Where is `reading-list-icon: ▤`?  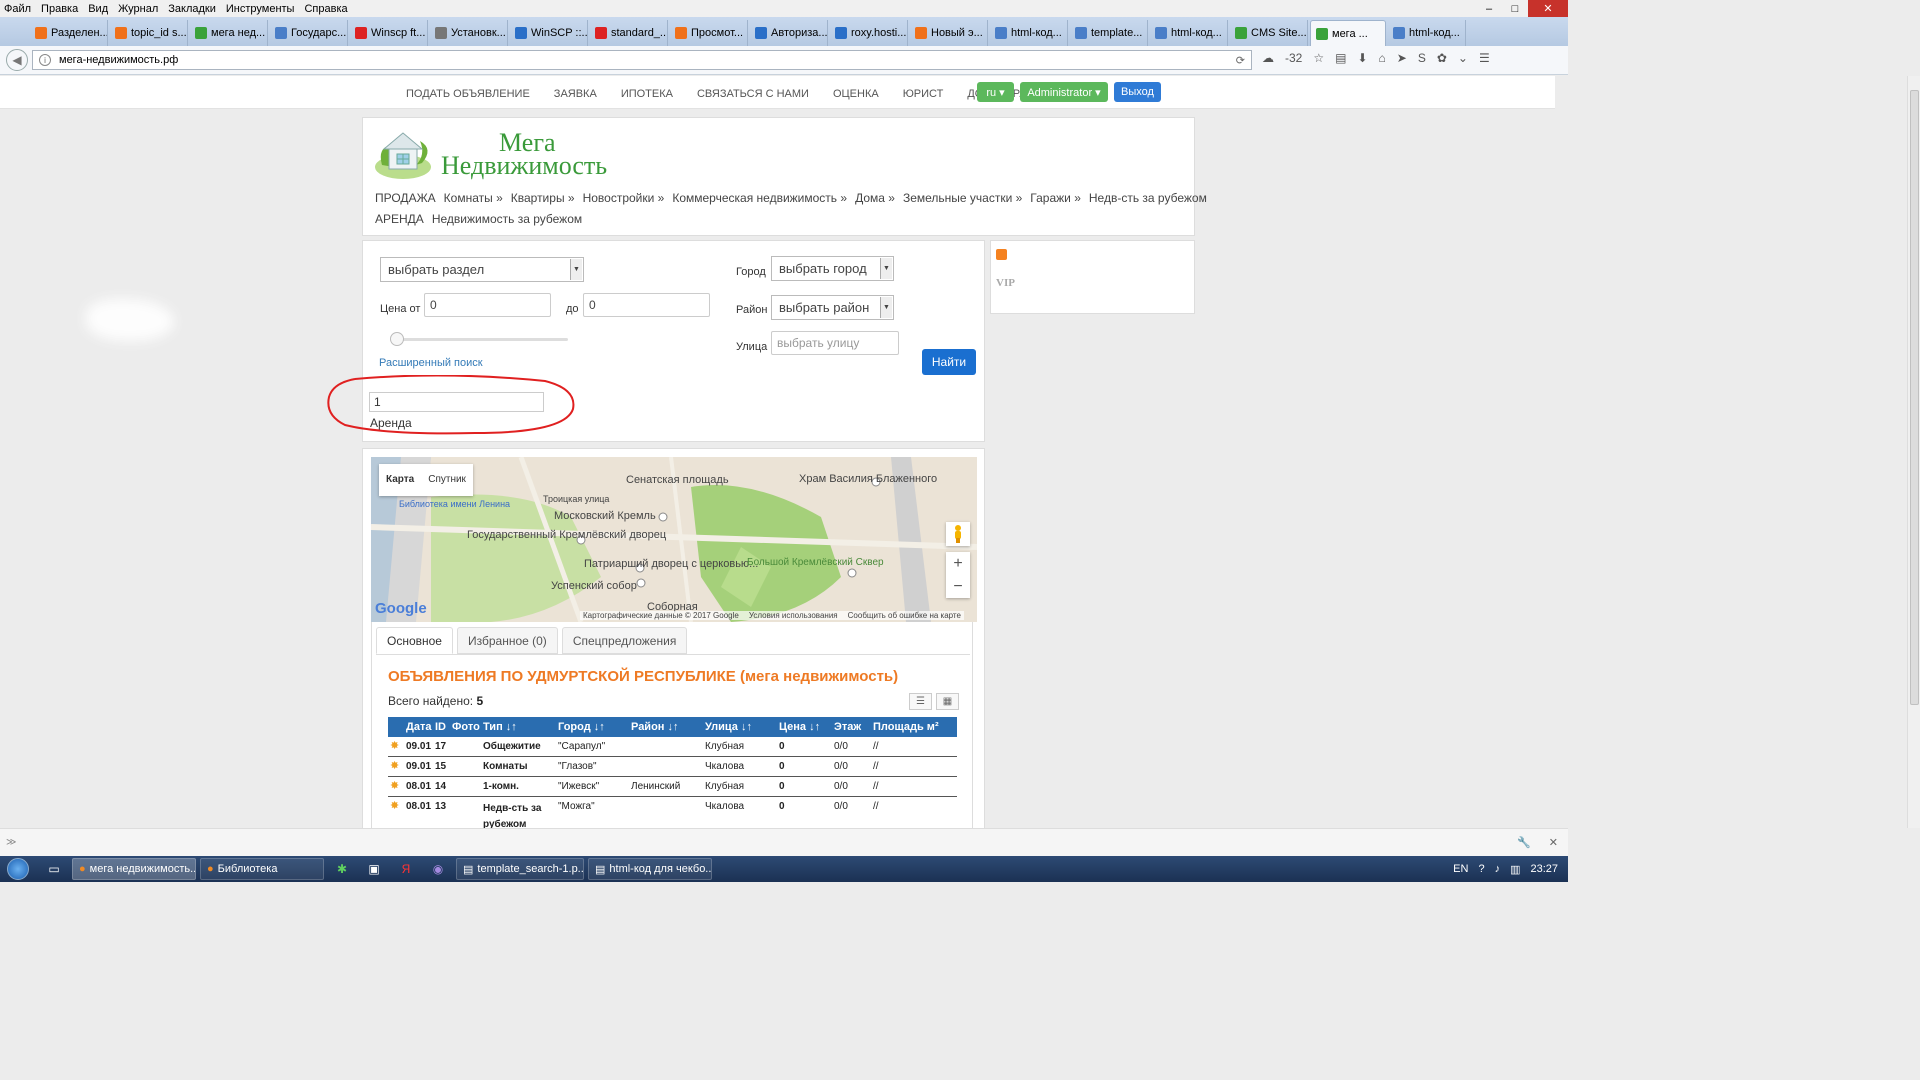 reading-list-icon: ▤ is located at coordinates (1340, 58).